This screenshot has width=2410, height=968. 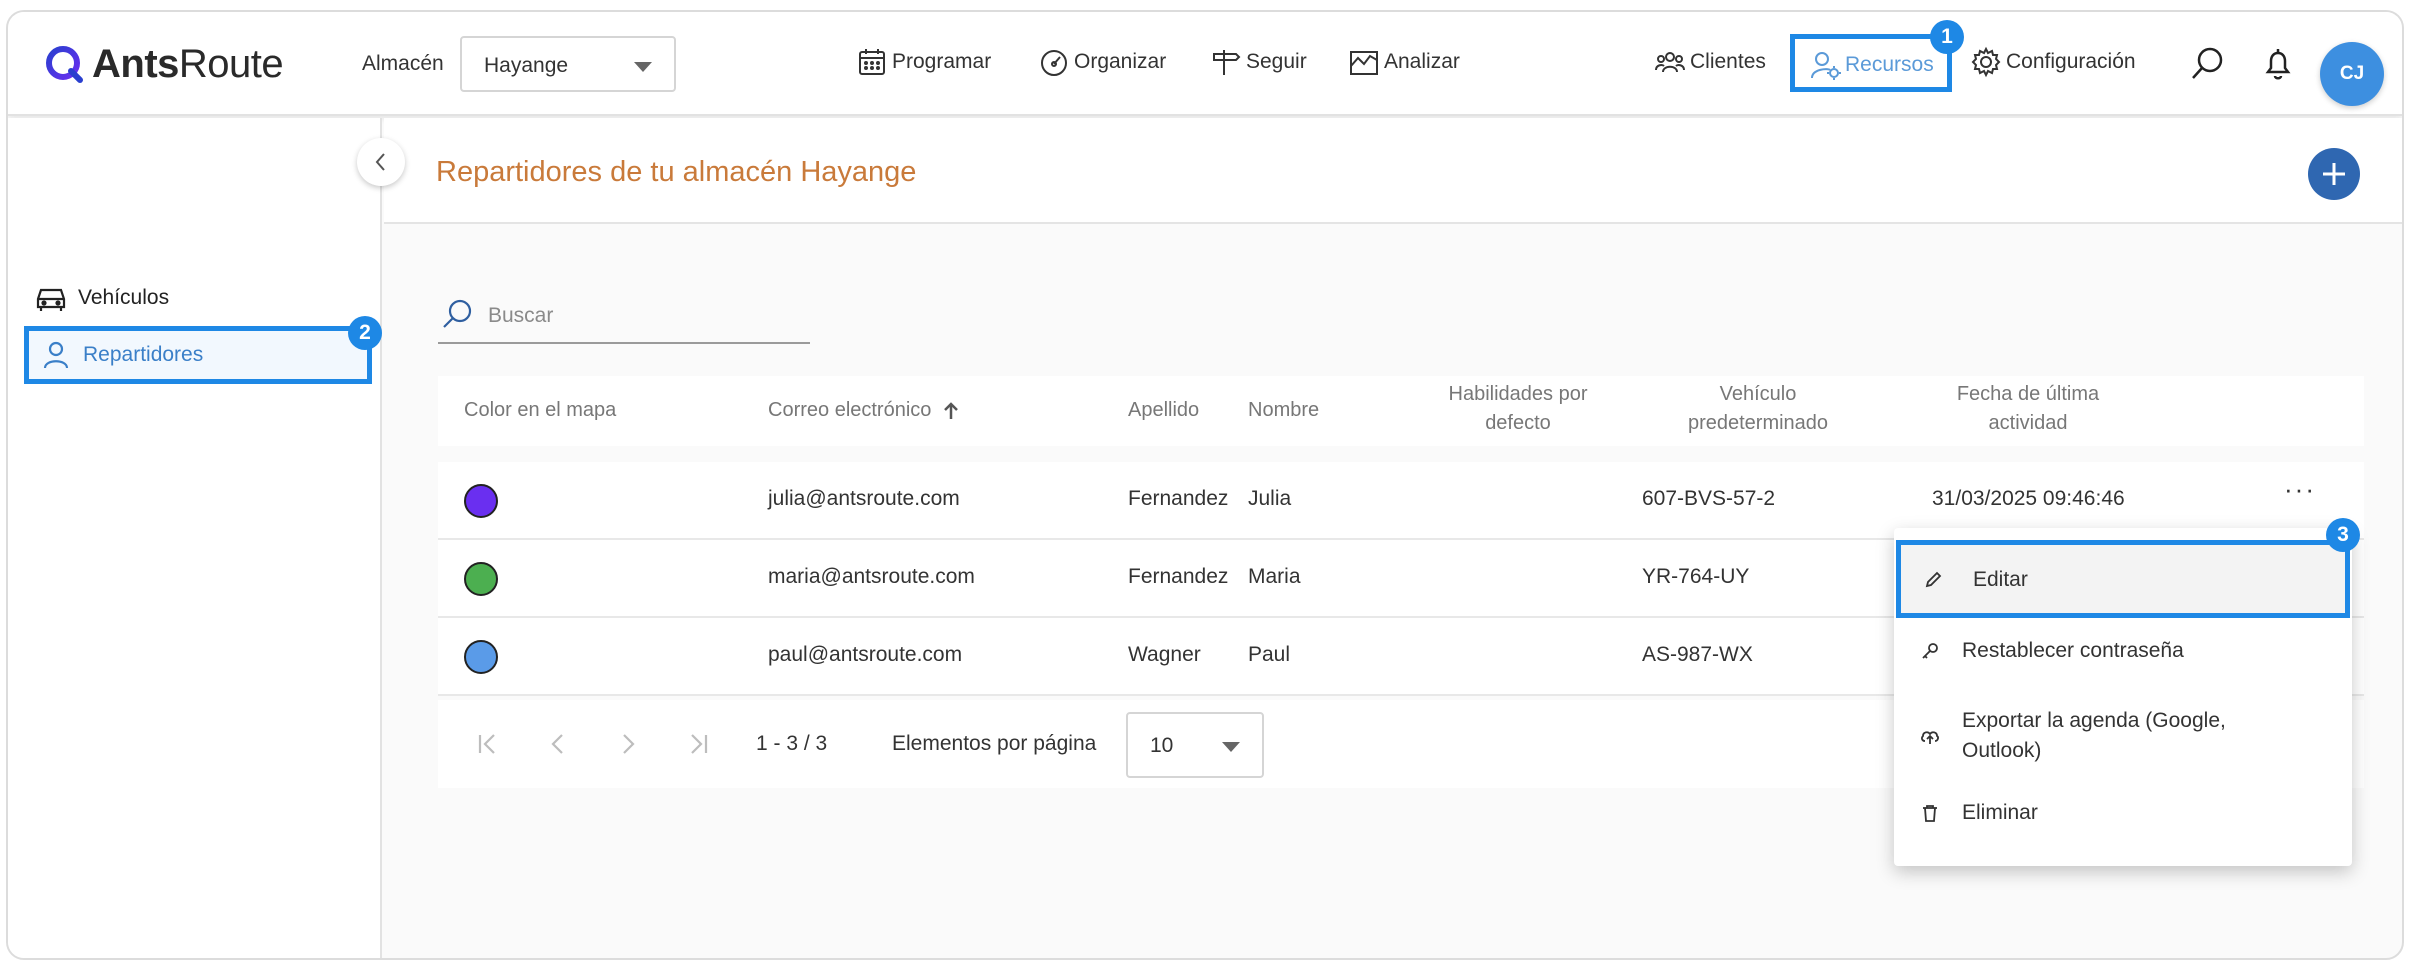 I want to click on search-input: Buscar, so click(x=624, y=316).